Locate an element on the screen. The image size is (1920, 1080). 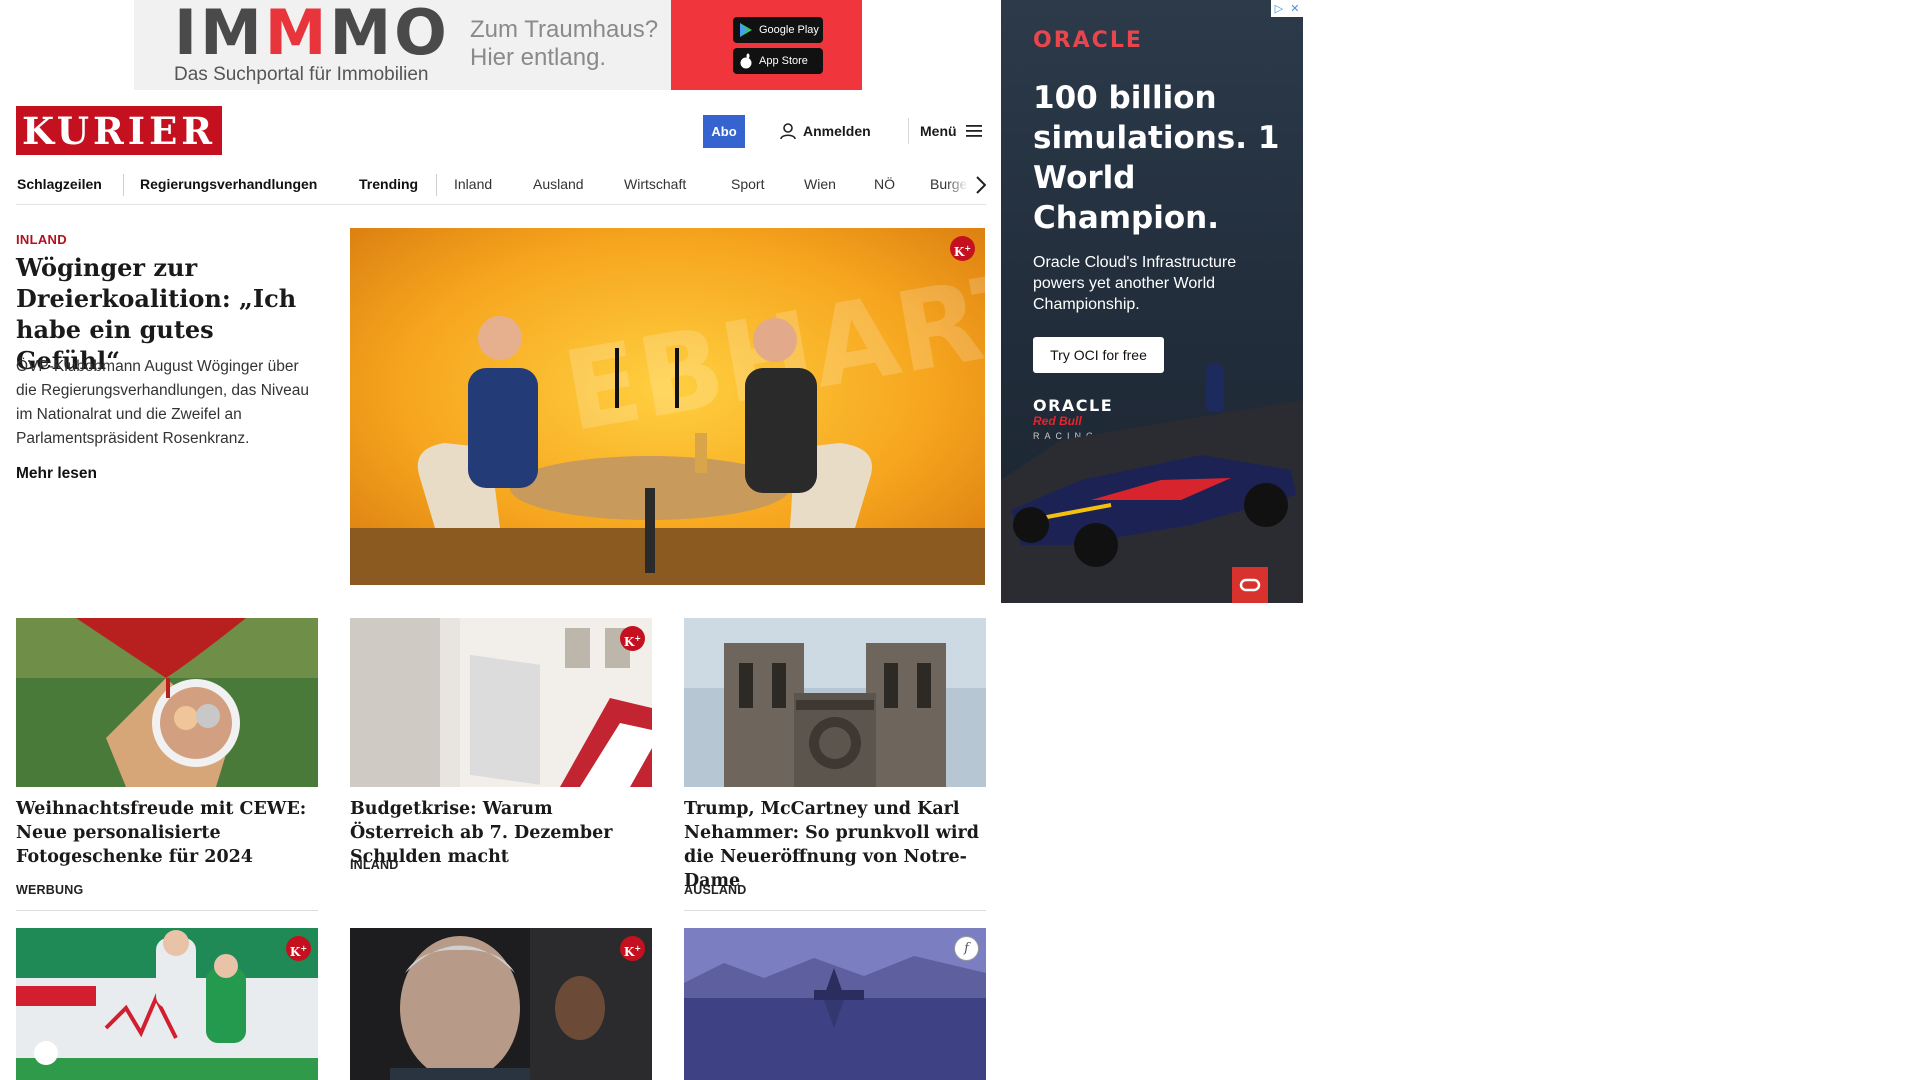
menu-label: Menü is located at coordinates (938, 131).